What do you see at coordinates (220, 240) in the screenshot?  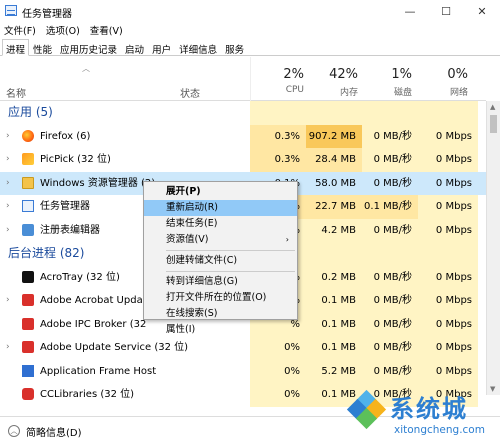 I see `menu-item-resource-values: 资源值(V) ›` at bounding box center [220, 240].